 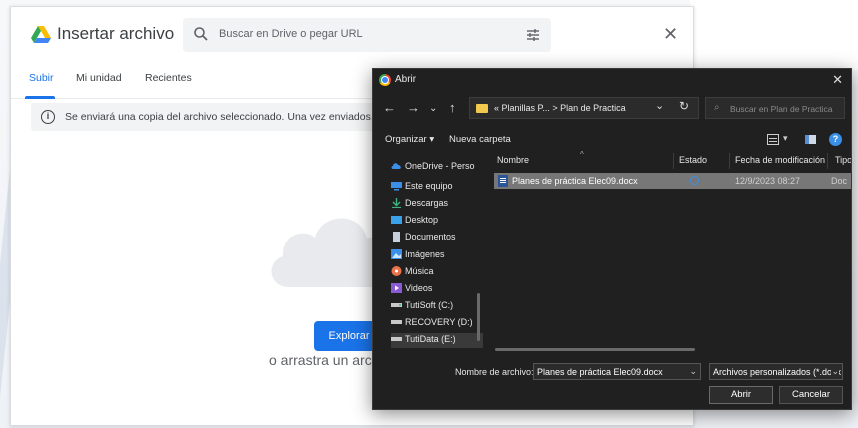 What do you see at coordinates (482, 108) in the screenshot?
I see `folder-icon` at bounding box center [482, 108].